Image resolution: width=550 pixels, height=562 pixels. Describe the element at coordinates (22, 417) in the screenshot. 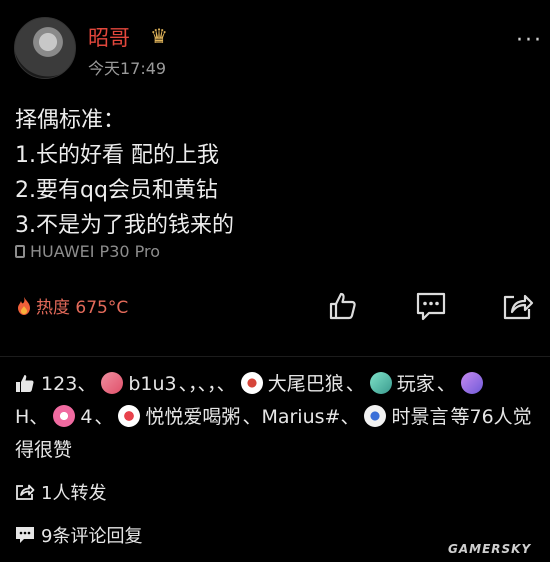

I see `liker-name: H` at that location.